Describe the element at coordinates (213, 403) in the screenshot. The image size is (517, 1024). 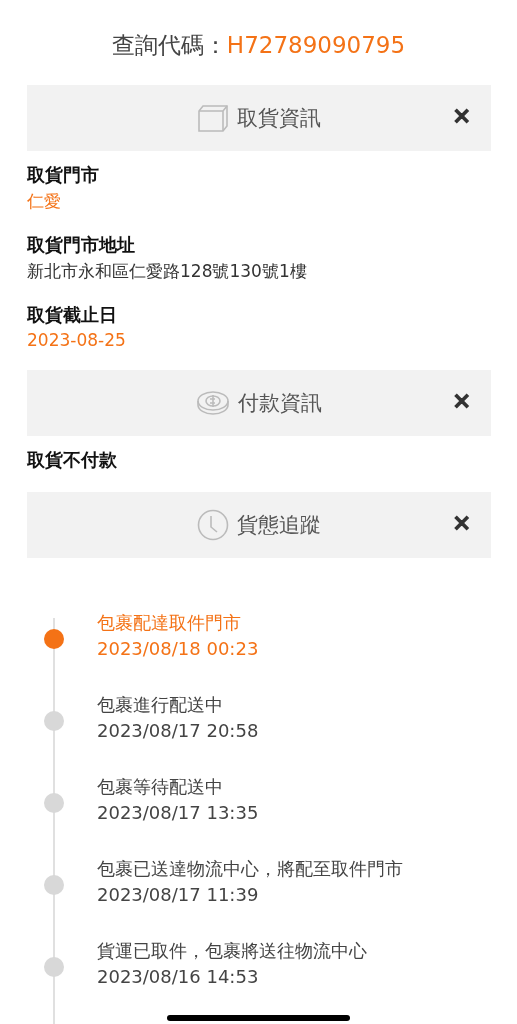
I see `coin-icon` at that location.